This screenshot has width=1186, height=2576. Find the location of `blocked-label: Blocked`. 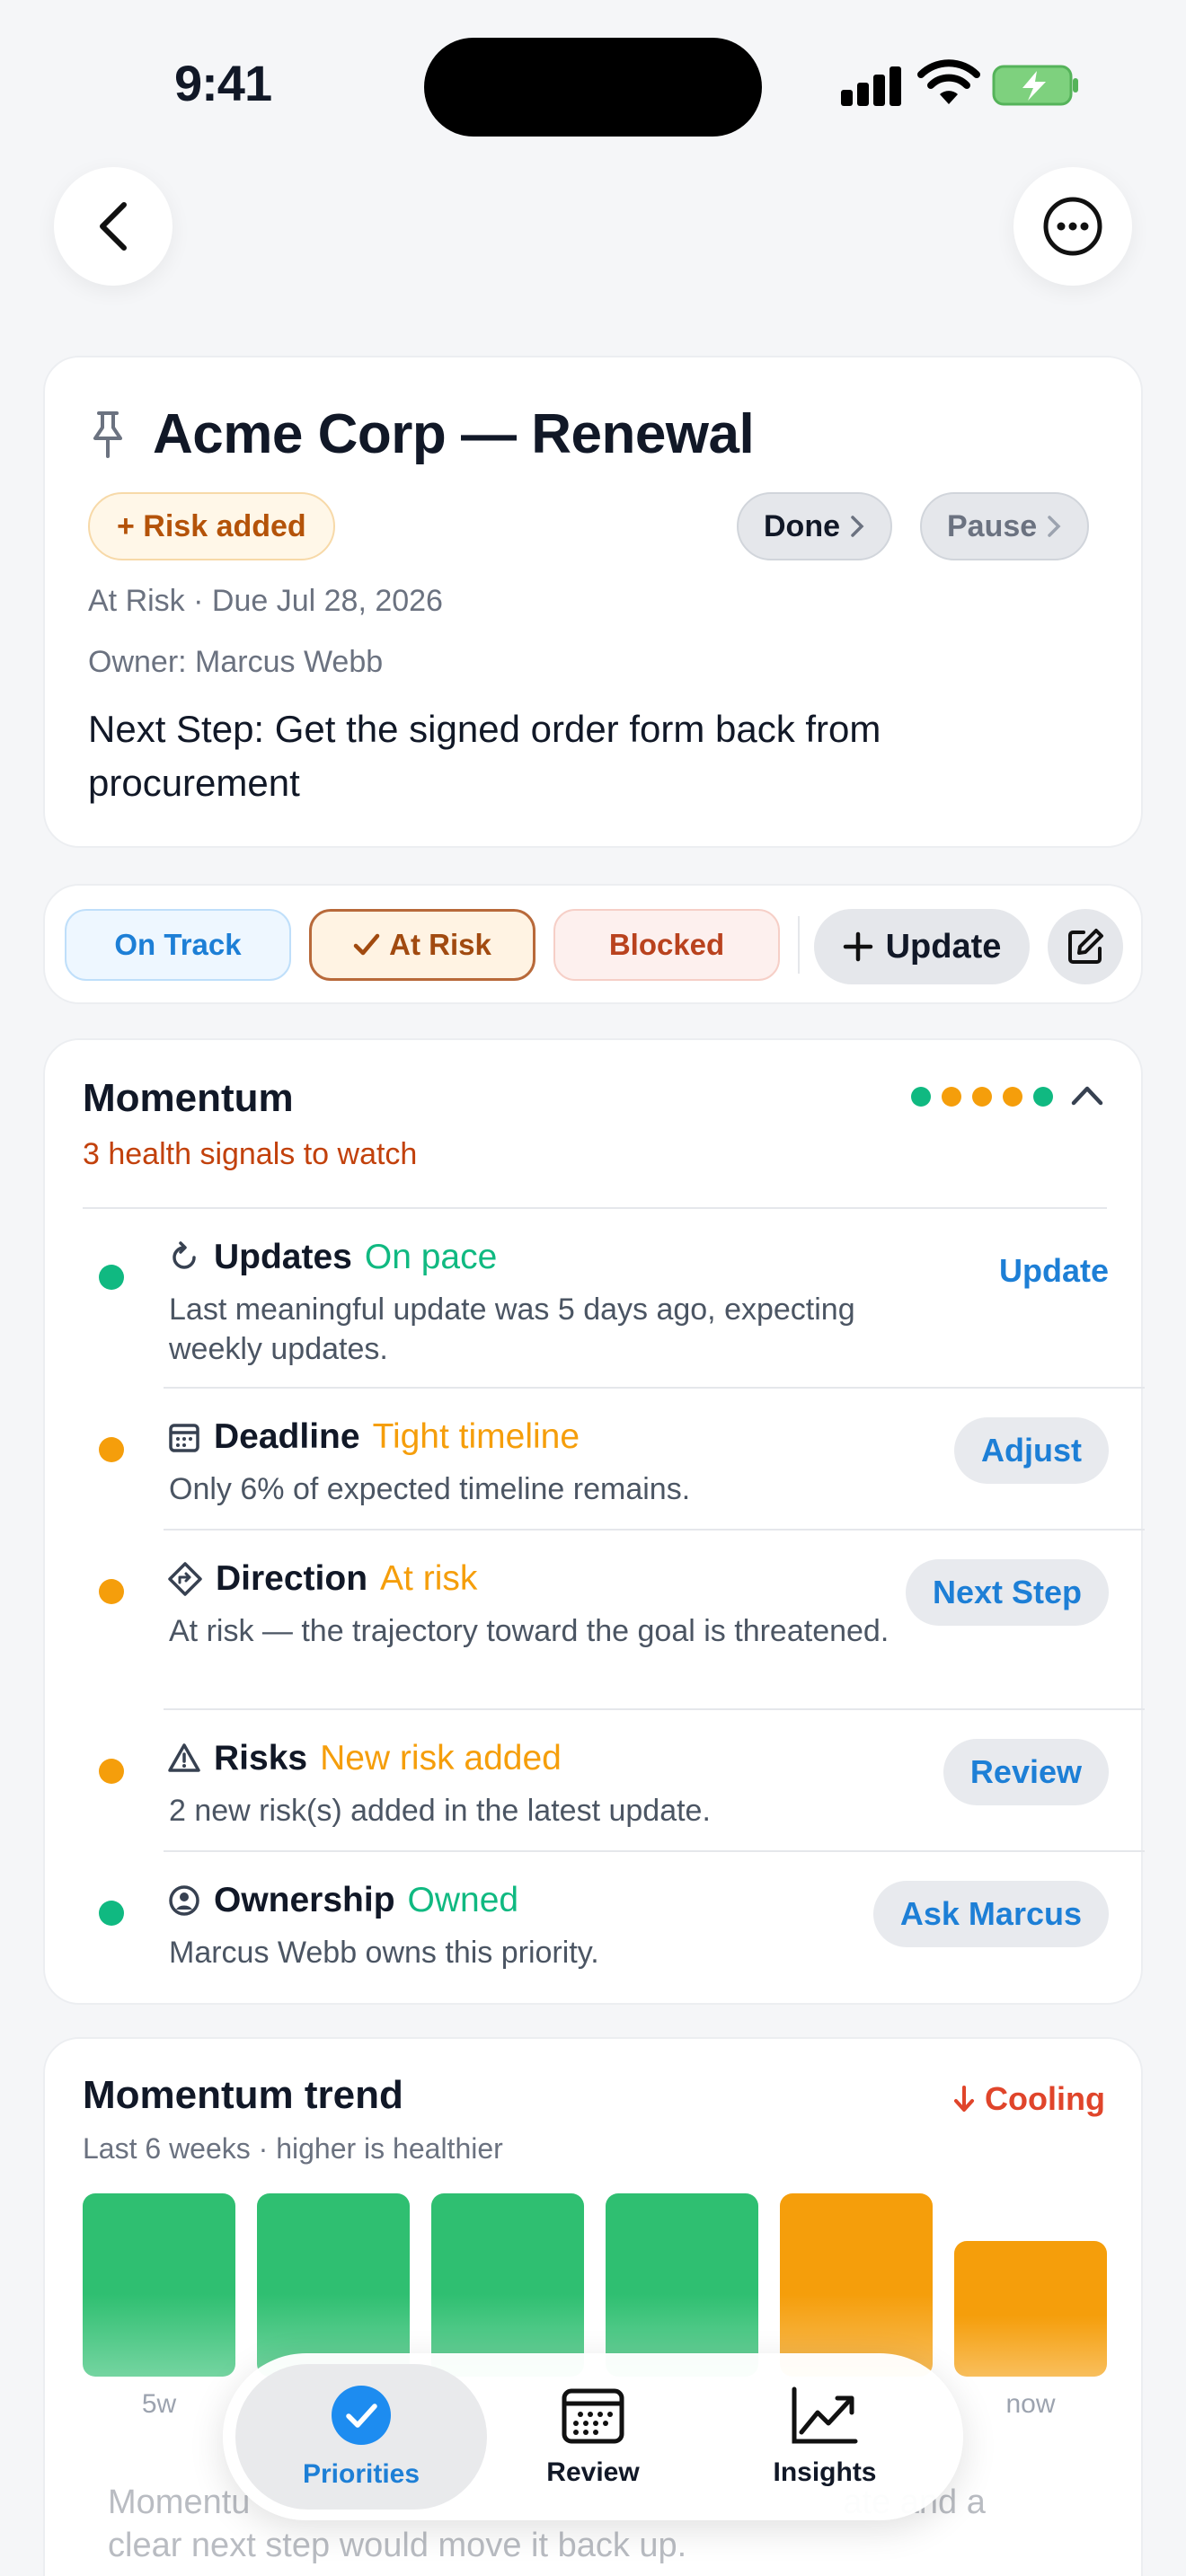

blocked-label: Blocked is located at coordinates (666, 944).